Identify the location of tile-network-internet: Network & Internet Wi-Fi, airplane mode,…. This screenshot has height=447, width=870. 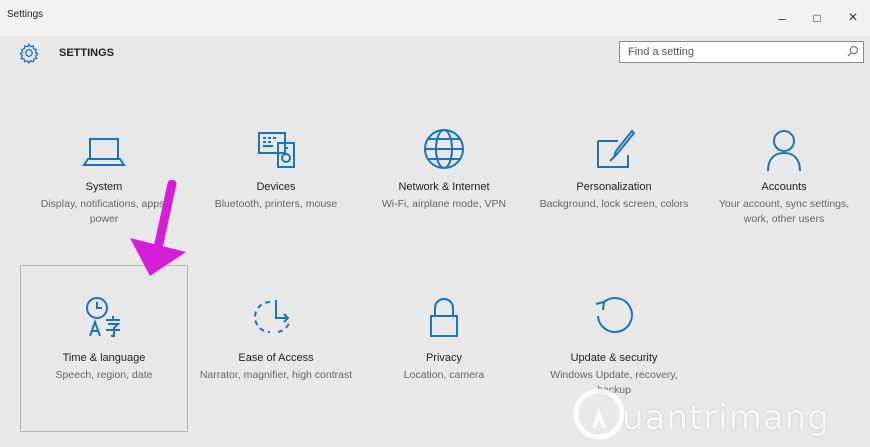
(444, 193).